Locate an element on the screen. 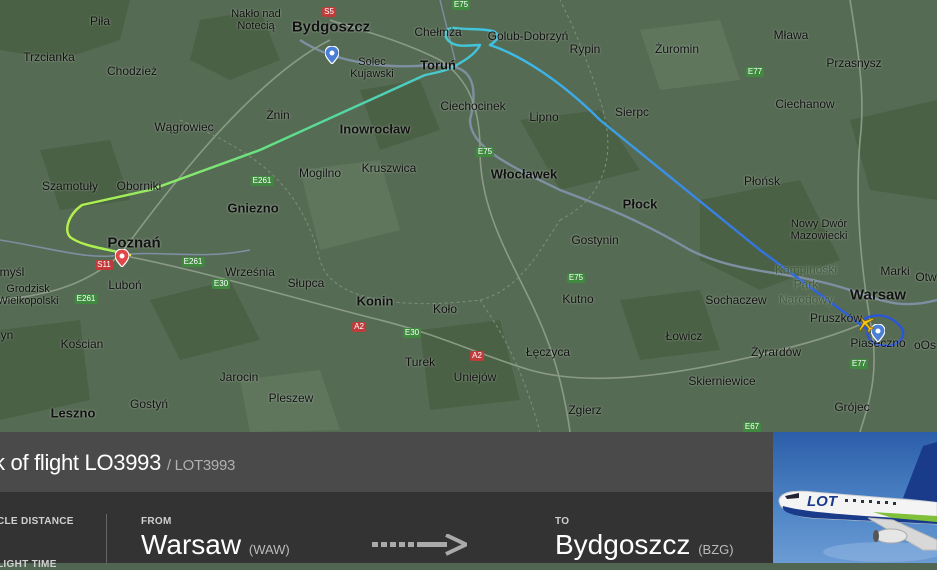 The height and width of the screenshot is (570, 937). place-label: Grójec is located at coordinates (852, 407).